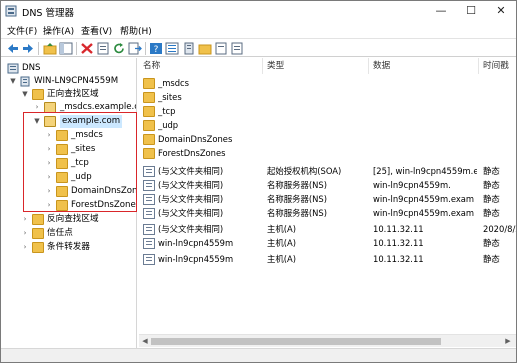 The image size is (517, 363). What do you see at coordinates (258, 30) in the screenshot?
I see `menu-bar: 文件(F) 操作(A) 查看(V) 帮助(H)` at bounding box center [258, 30].